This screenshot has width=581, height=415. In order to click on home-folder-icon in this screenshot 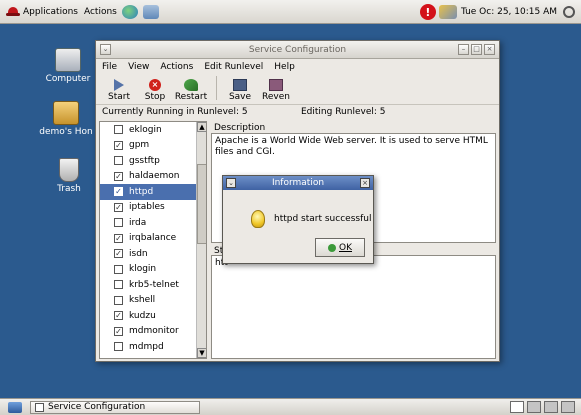, I will do `click(66, 113)`.